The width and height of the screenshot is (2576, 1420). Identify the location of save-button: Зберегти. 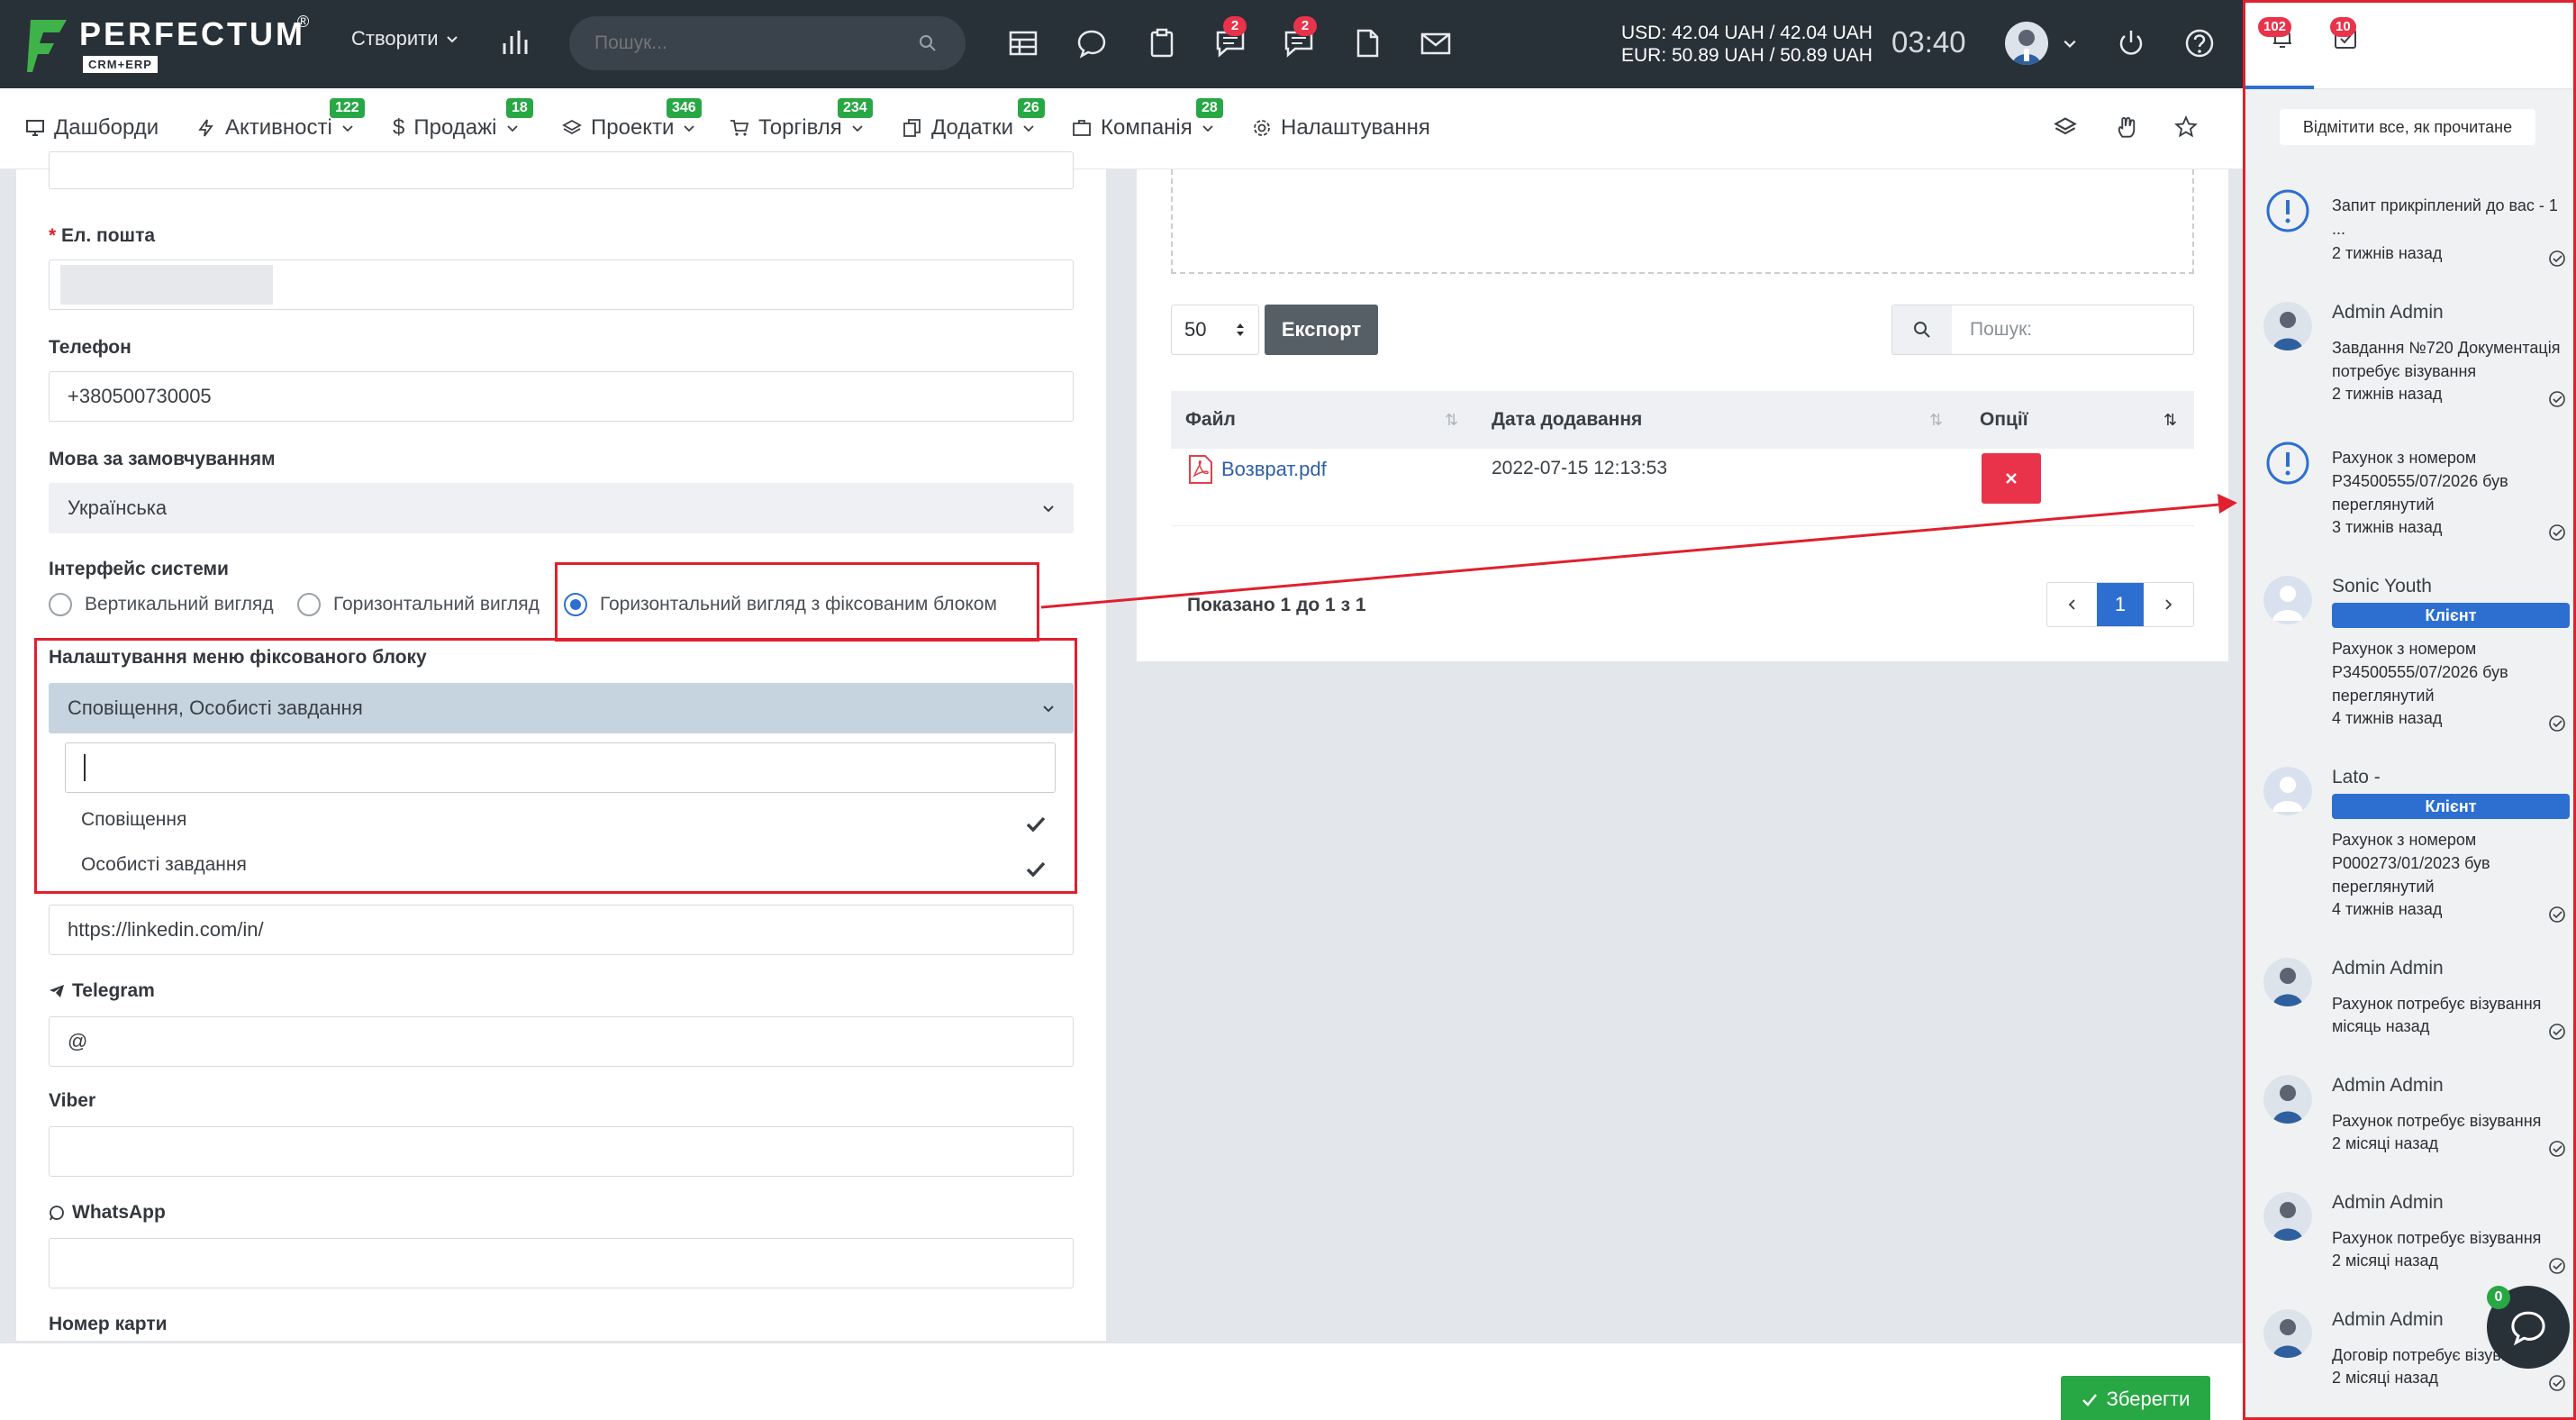
(2135, 1398).